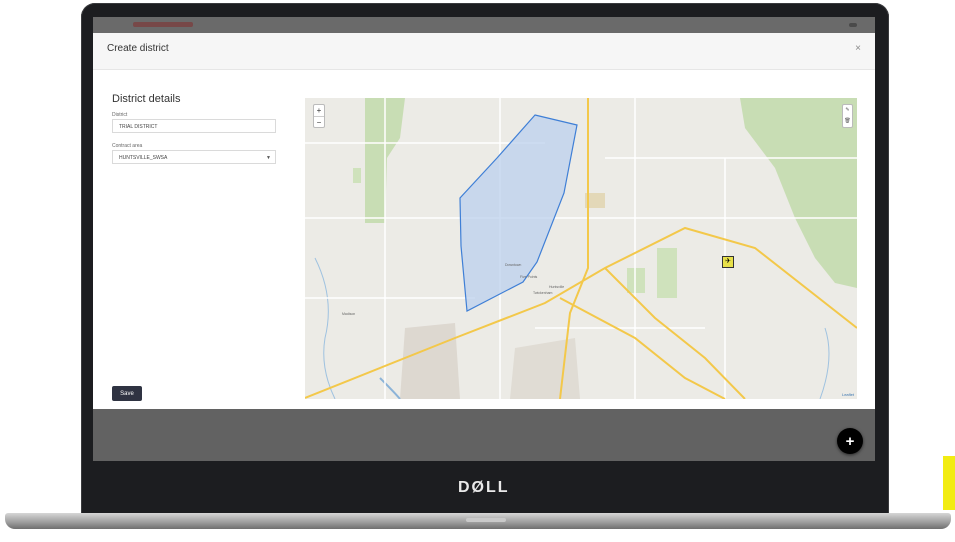 This screenshot has height=542, width=955. What do you see at coordinates (194, 126) in the screenshot?
I see `district-input: TRIAL DISTRICT` at bounding box center [194, 126].